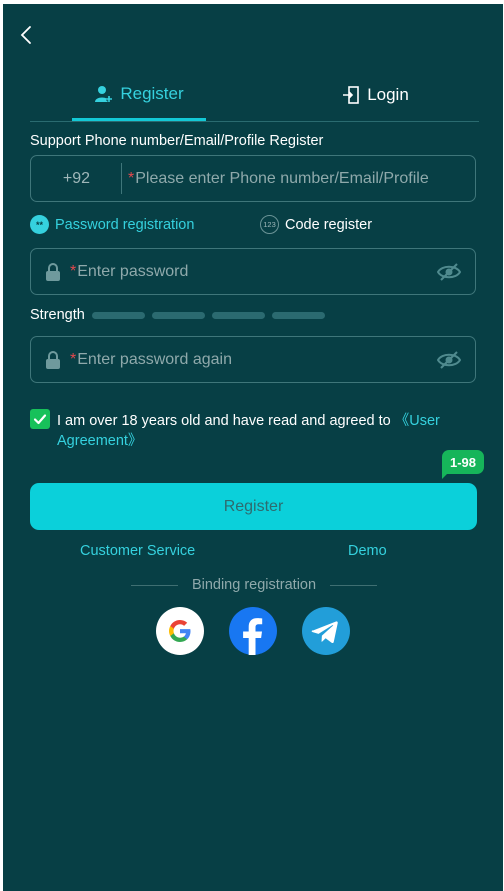 The image size is (504, 891). I want to click on facebook-login-button, so click(253, 631).